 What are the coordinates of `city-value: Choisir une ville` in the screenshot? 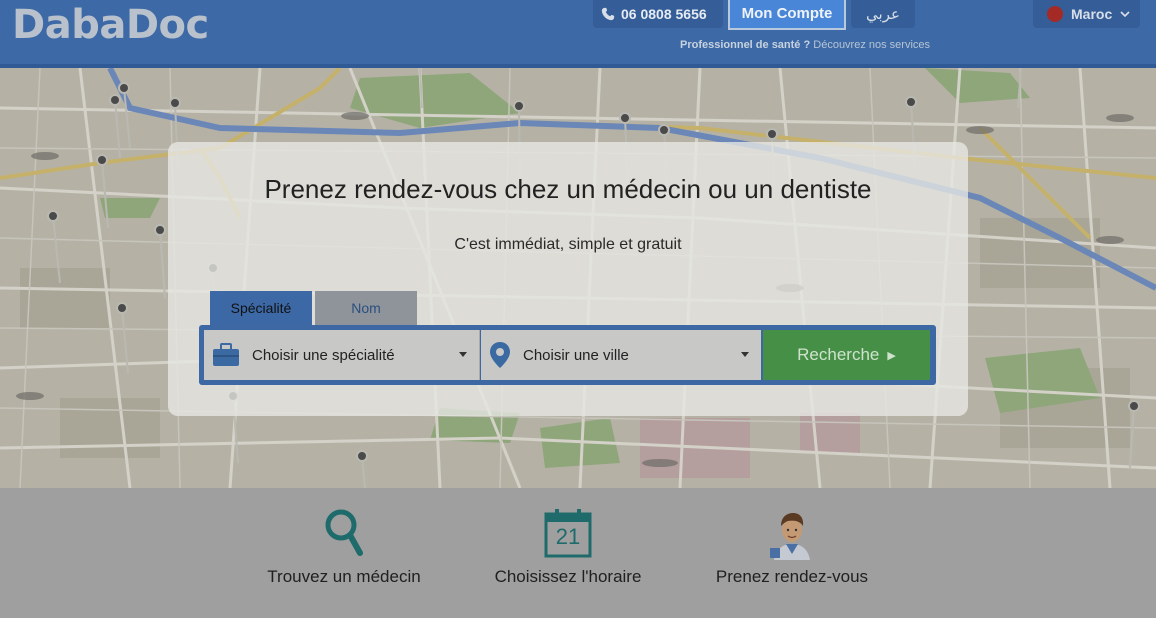 It's located at (576, 355).